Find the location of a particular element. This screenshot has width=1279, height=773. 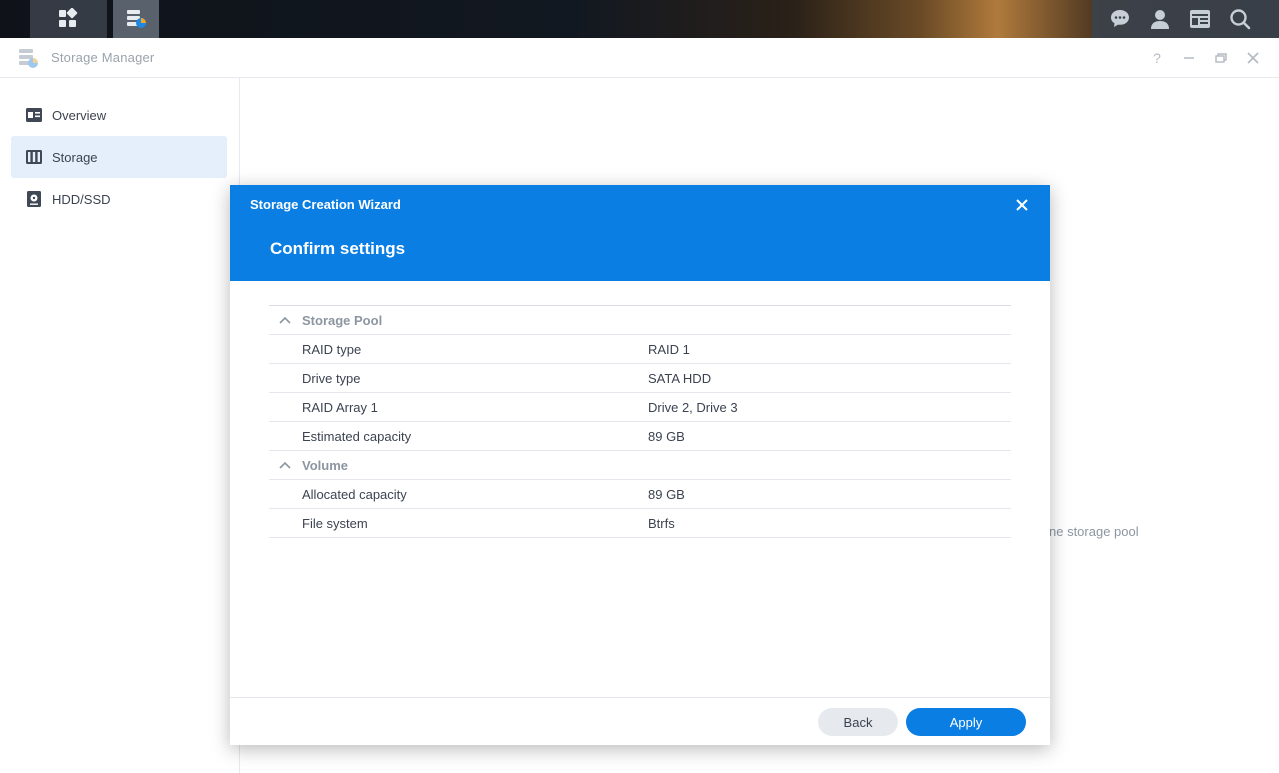

main-menu-button is located at coordinates (68, 19).